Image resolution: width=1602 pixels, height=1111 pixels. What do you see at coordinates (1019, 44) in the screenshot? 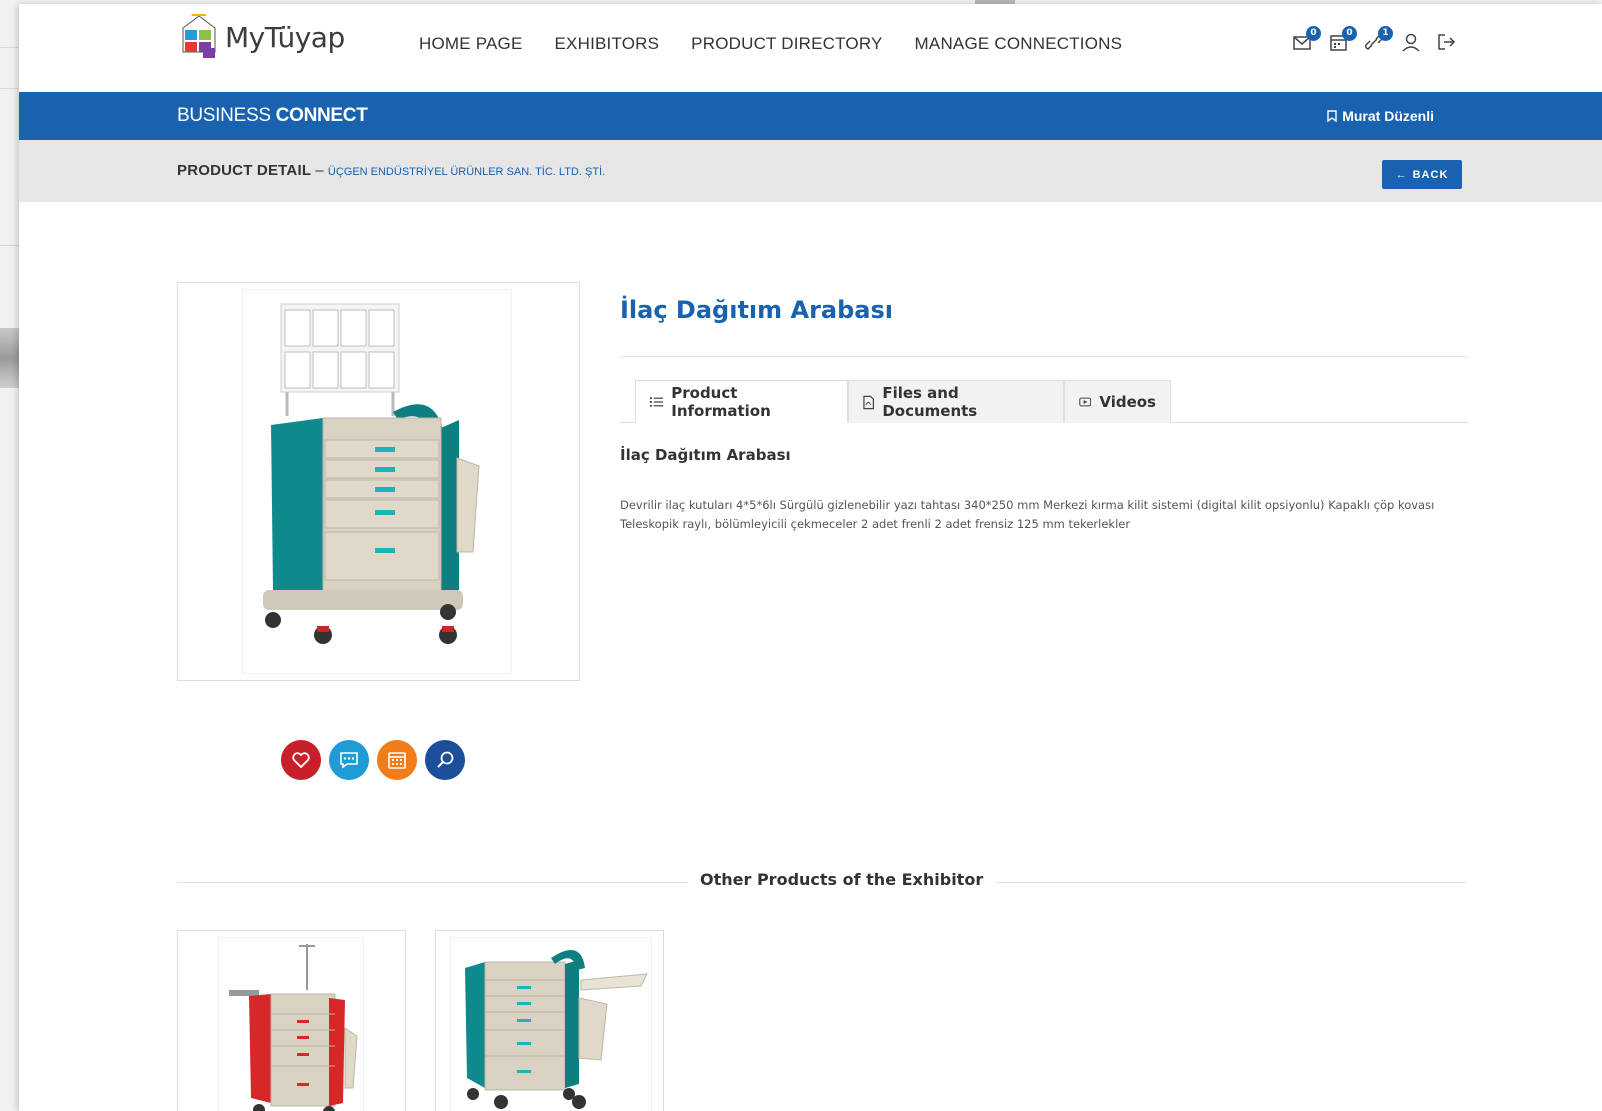
I see `menu-manage-connections: MANAGE CONNECTIONS` at bounding box center [1019, 44].